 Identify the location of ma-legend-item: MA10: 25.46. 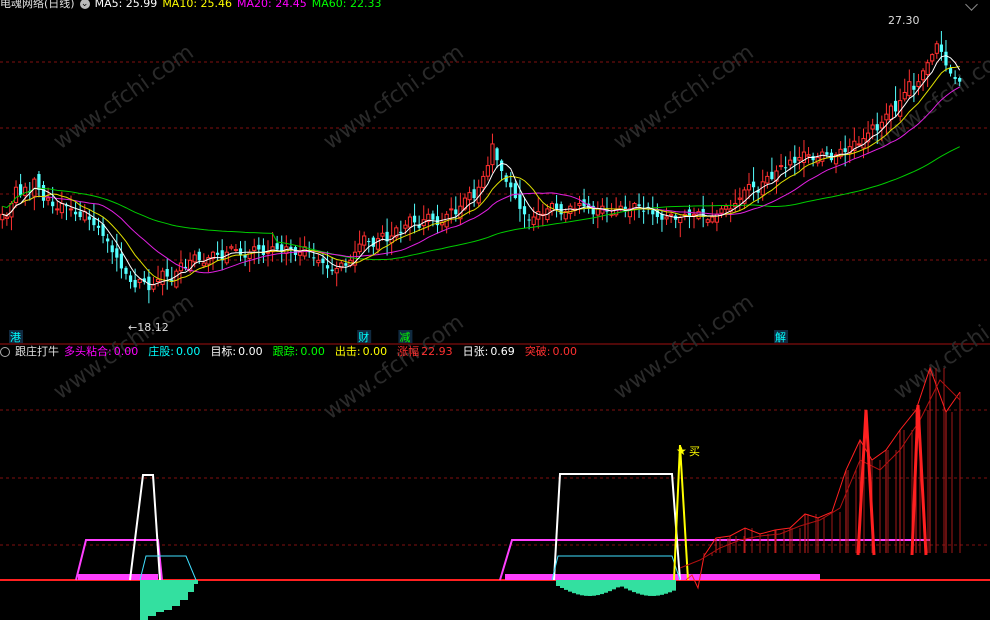
(197, 5).